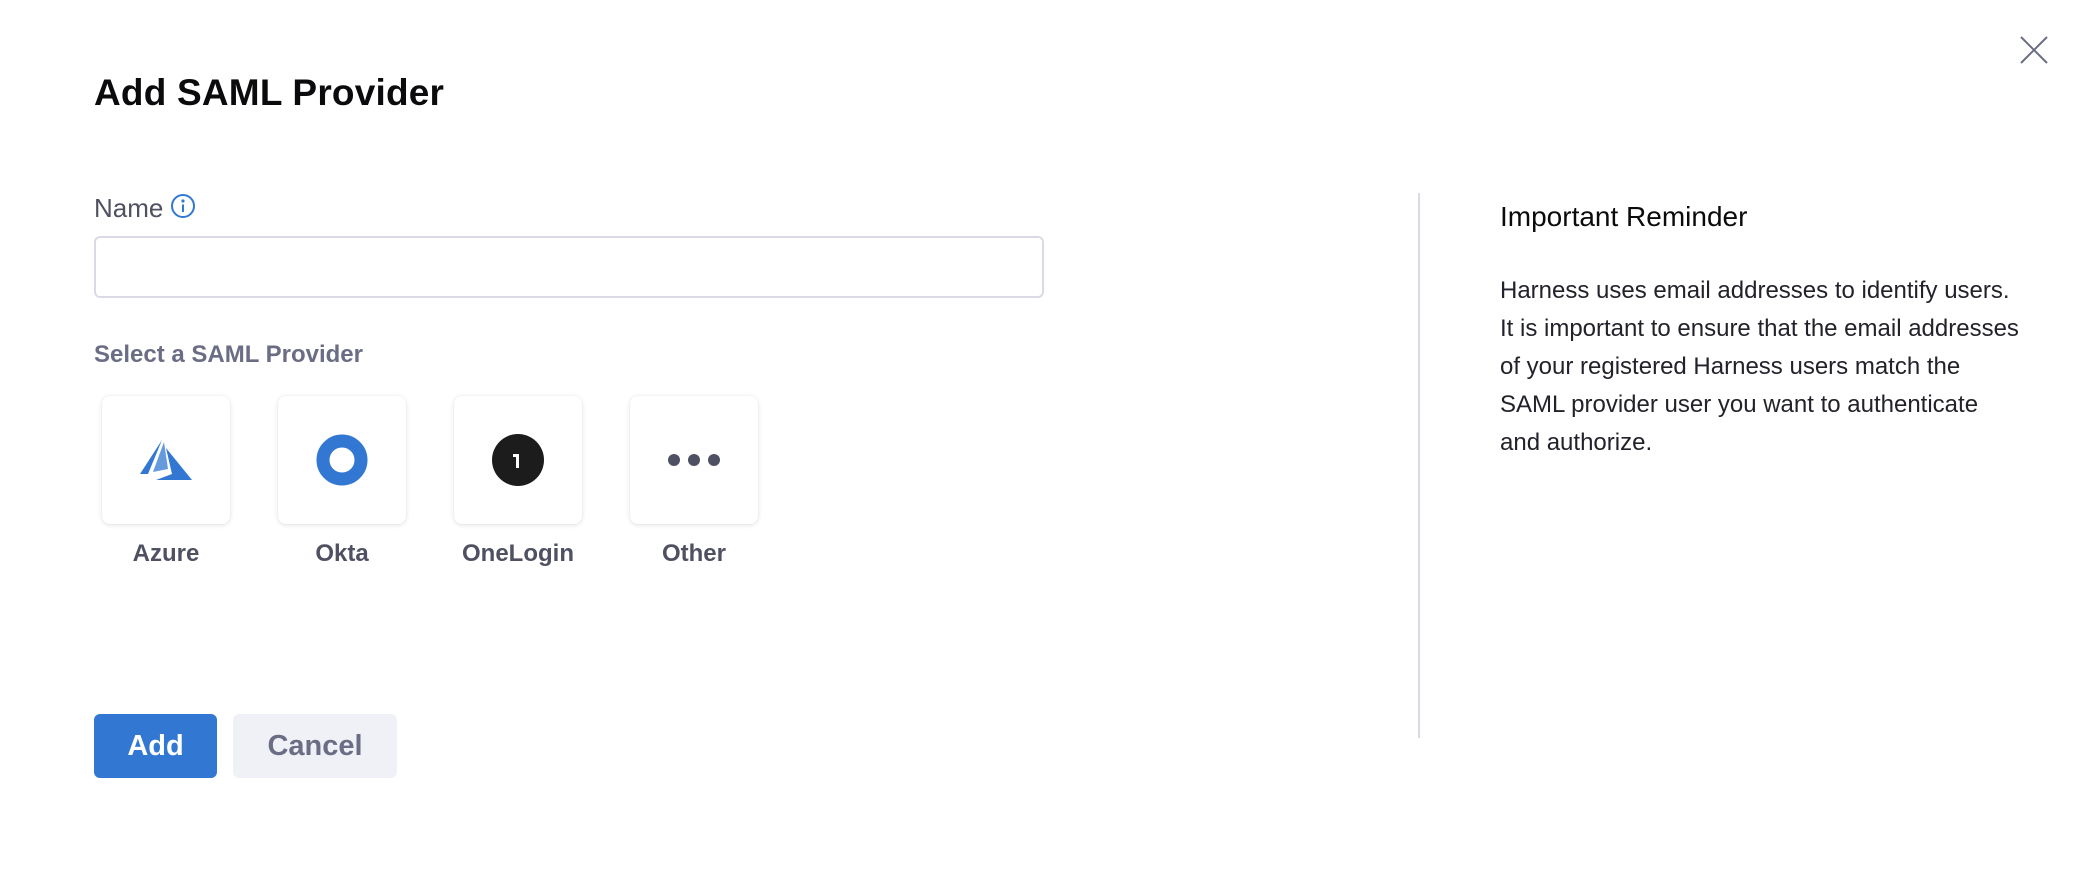 This screenshot has width=2084, height=869. I want to click on reminder-title: Important Reminder, so click(1624, 216).